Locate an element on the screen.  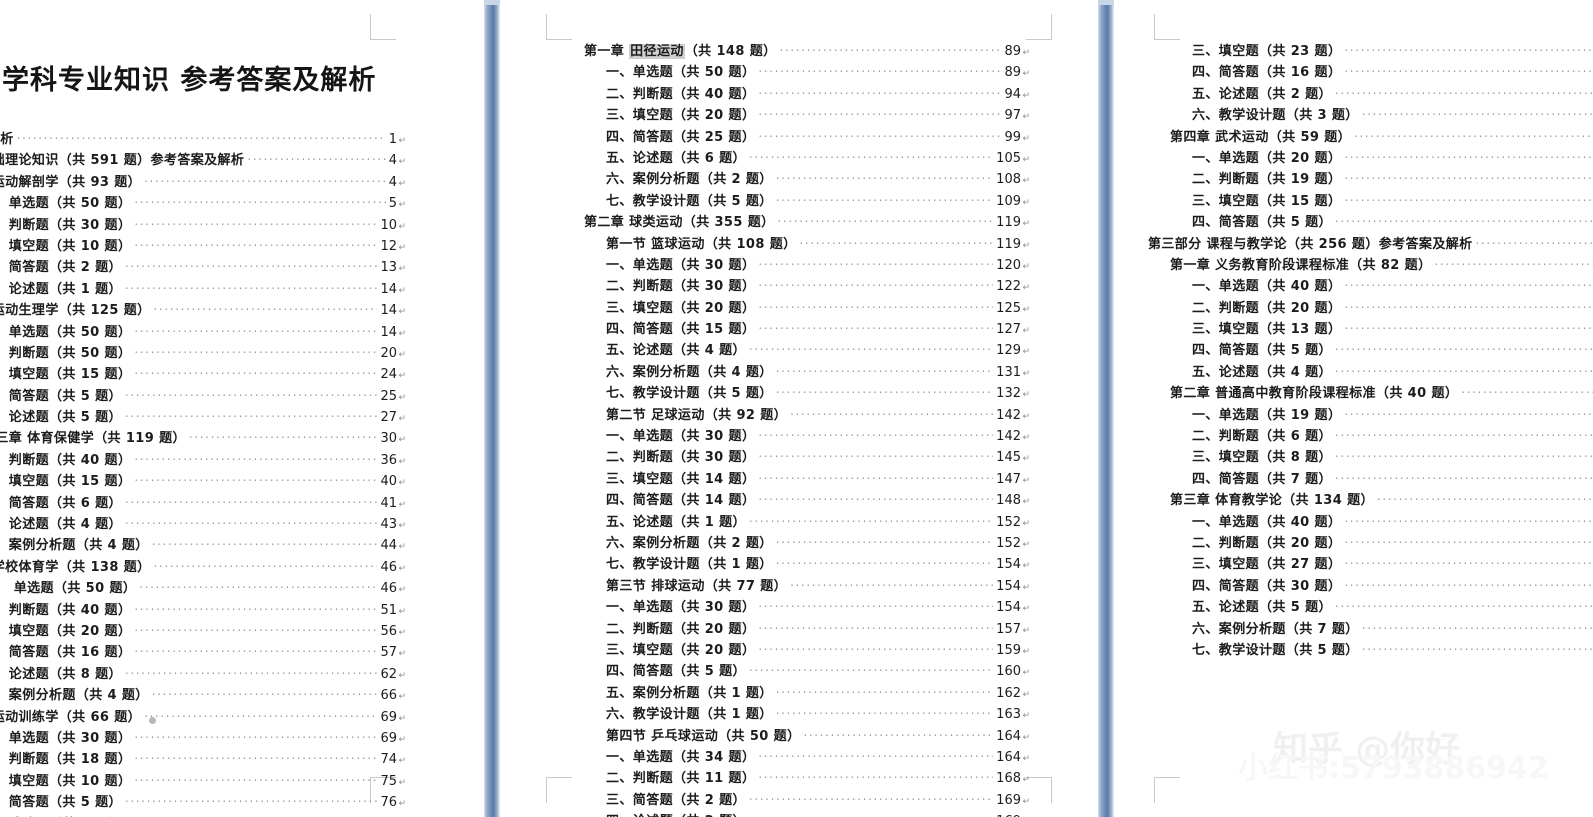
toc-entry: 五、论述题（共 2 题） is located at coordinates (1370, 93).